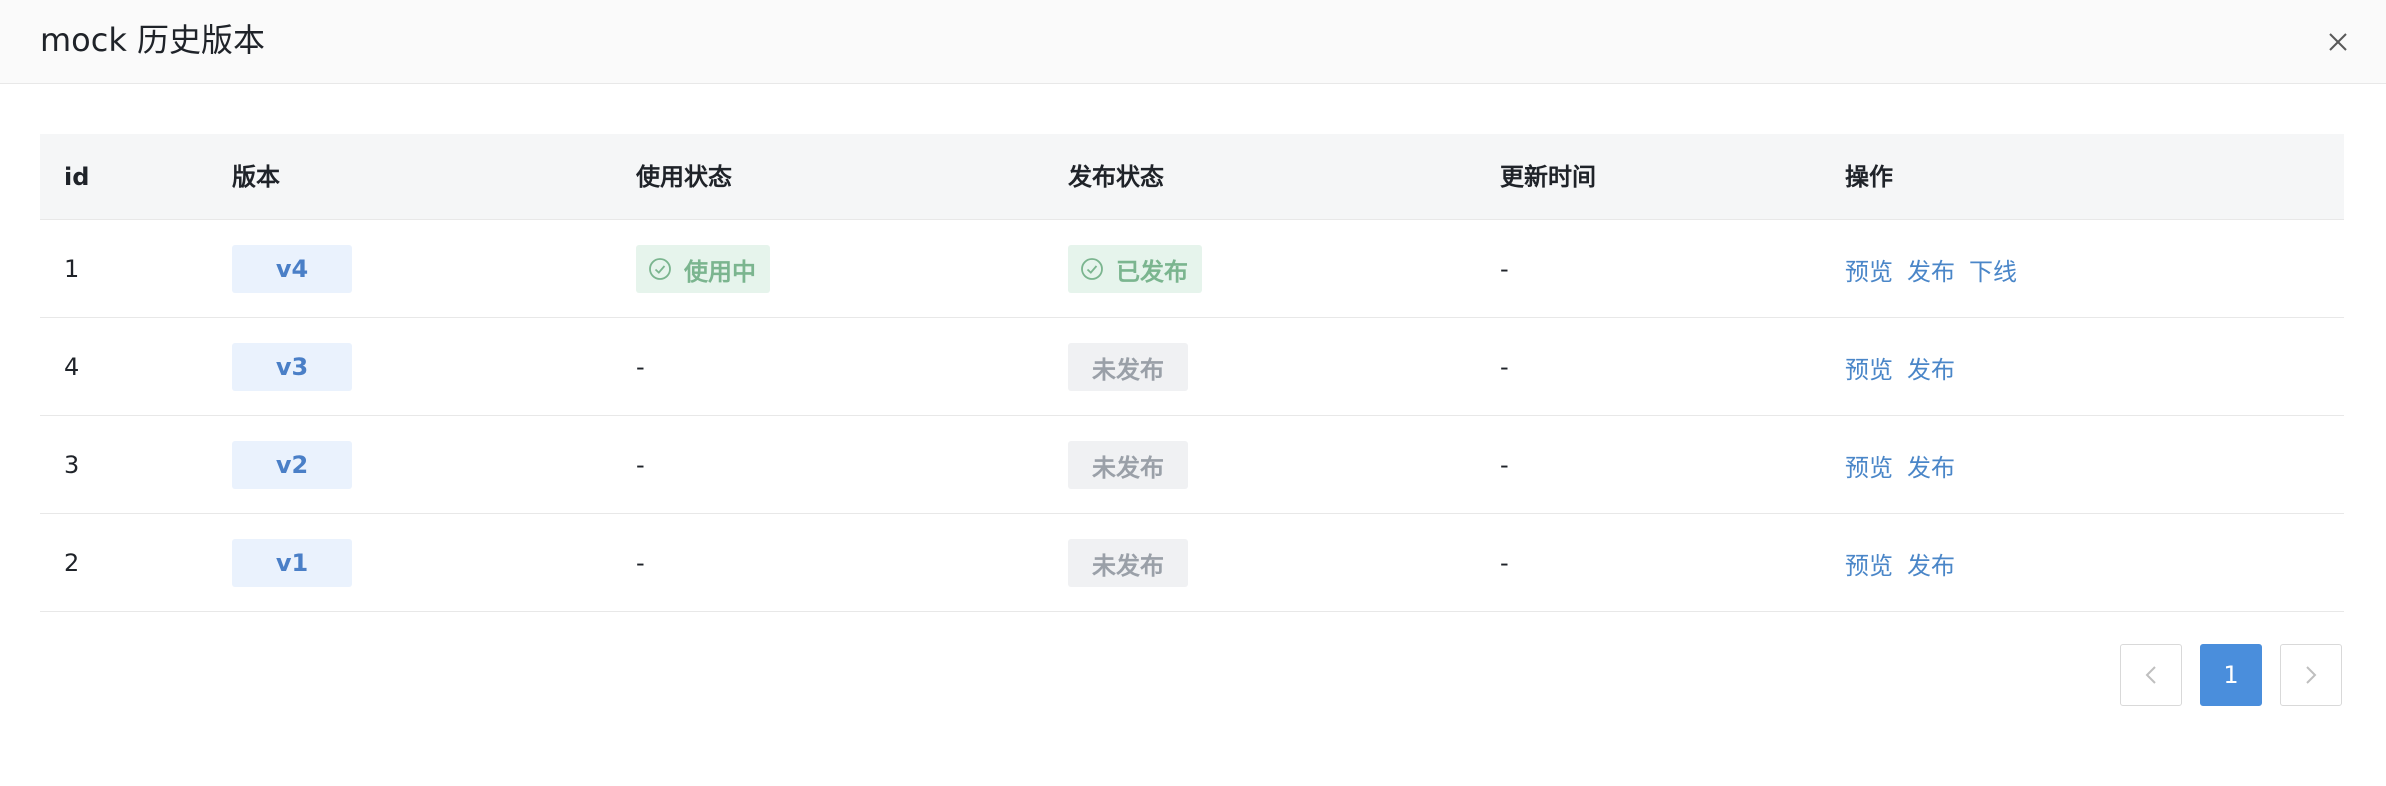  What do you see at coordinates (77, 177) in the screenshot?
I see `header-id: id` at bounding box center [77, 177].